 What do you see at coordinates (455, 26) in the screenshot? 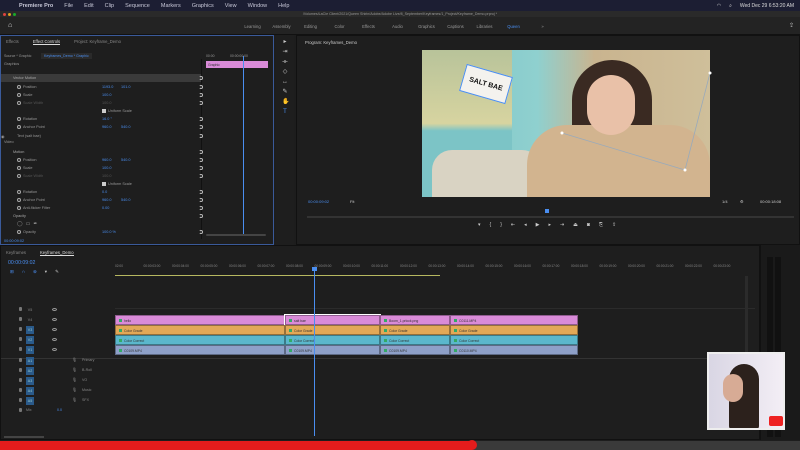
I see `workspace-captions: Captions` at bounding box center [455, 26].